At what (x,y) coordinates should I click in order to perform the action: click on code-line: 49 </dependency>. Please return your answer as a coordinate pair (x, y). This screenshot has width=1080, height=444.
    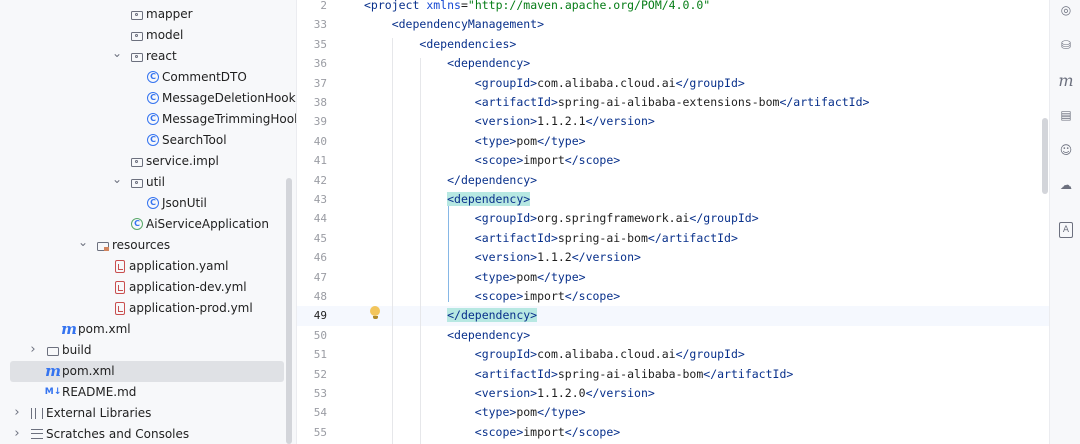
    Looking at the image, I should click on (673, 316).